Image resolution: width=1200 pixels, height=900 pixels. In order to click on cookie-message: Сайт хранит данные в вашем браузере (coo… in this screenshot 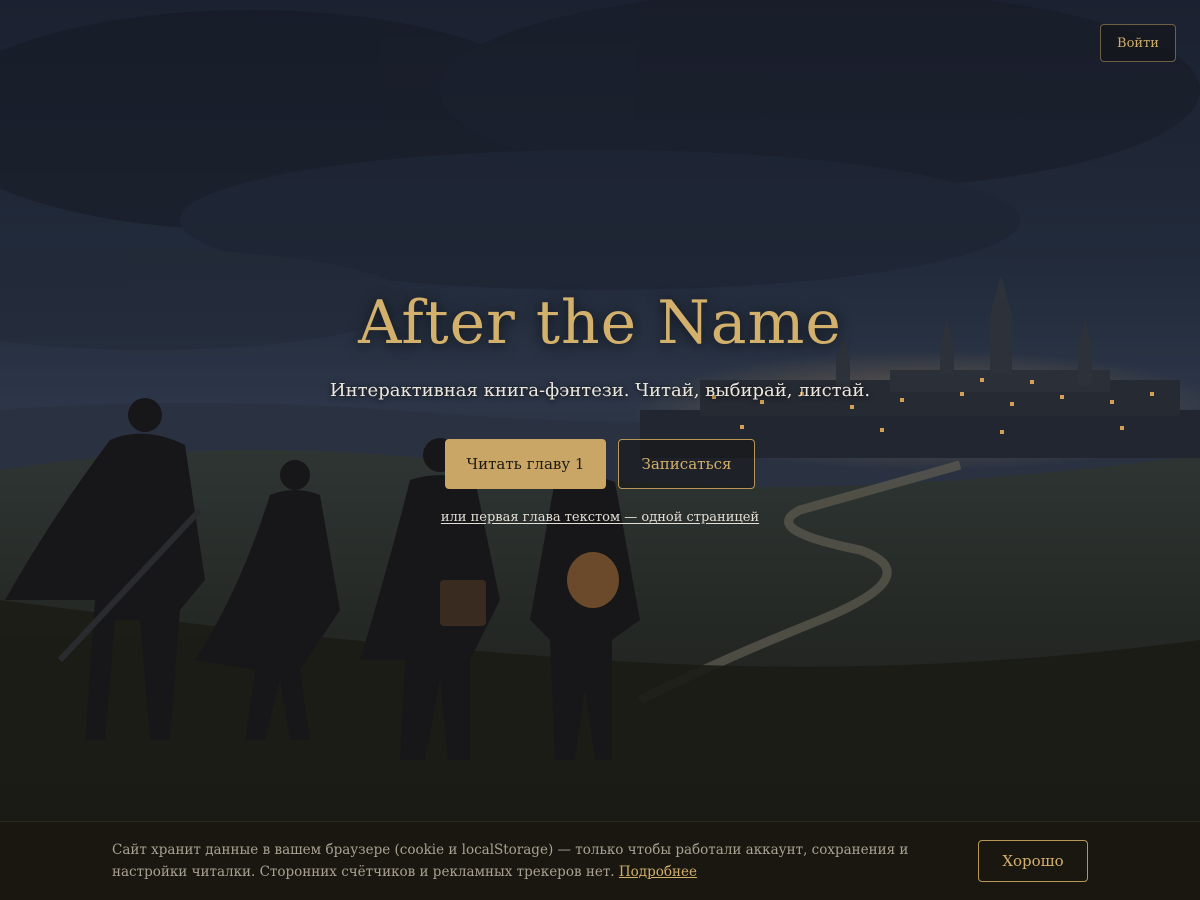, I will do `click(510, 861)`.